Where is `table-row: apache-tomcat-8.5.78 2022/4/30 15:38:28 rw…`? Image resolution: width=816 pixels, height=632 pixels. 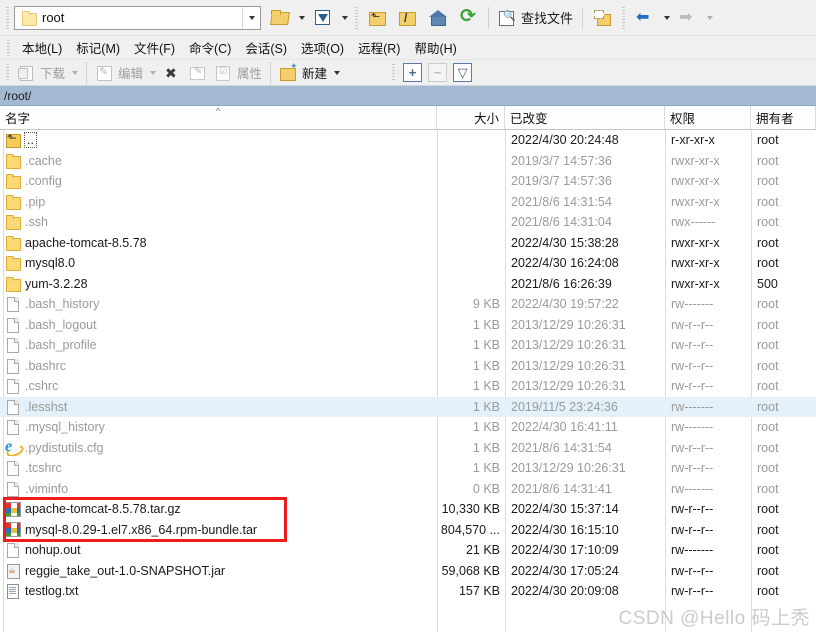
table-row: apache-tomcat-8.5.78 2022/4/30 15:38:28 rw… is located at coordinates (408, 243).